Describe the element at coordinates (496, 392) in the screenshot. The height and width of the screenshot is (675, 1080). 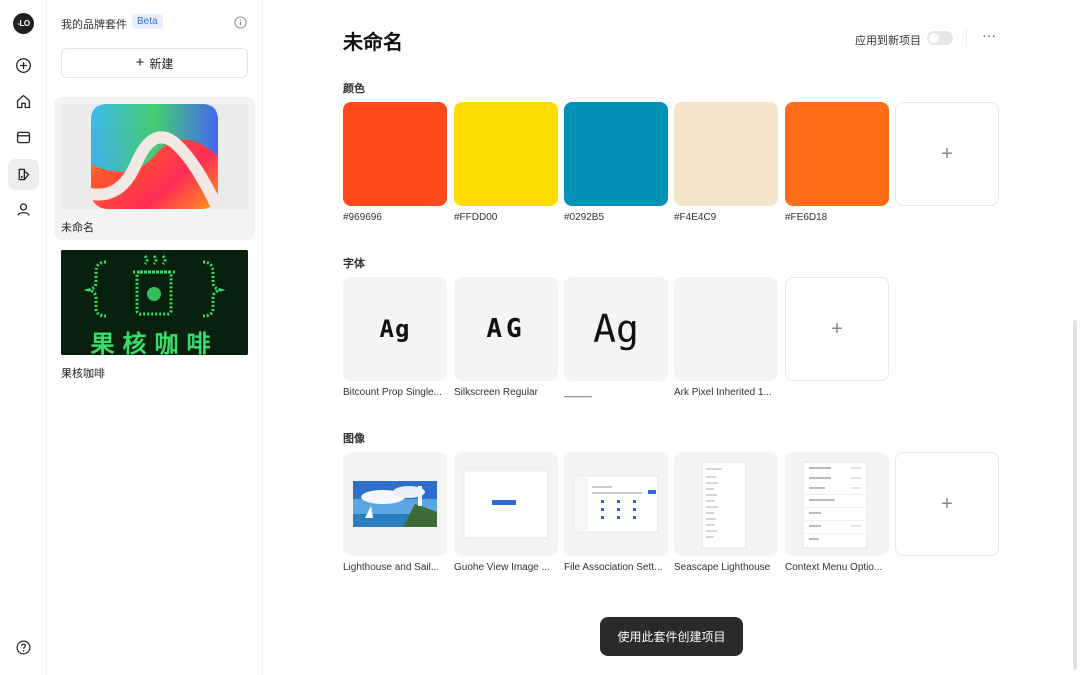
I see `font-name: Silkscreen Regular` at that location.